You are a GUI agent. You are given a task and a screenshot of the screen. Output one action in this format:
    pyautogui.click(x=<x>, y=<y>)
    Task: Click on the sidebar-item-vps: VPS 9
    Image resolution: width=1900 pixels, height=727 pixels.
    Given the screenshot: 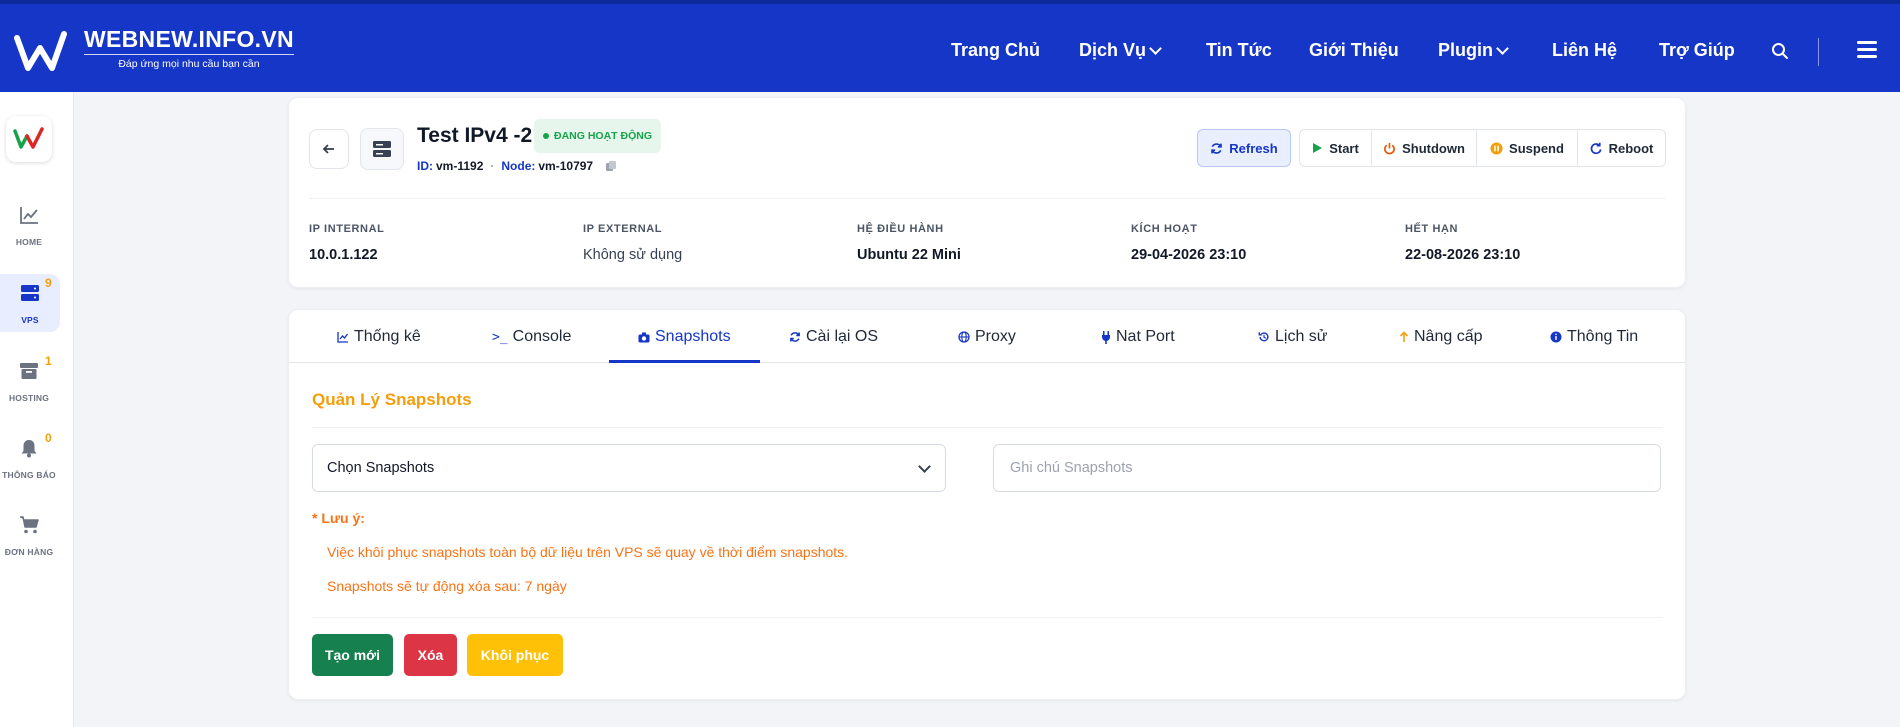 What is the action you would take?
    pyautogui.click(x=30, y=303)
    